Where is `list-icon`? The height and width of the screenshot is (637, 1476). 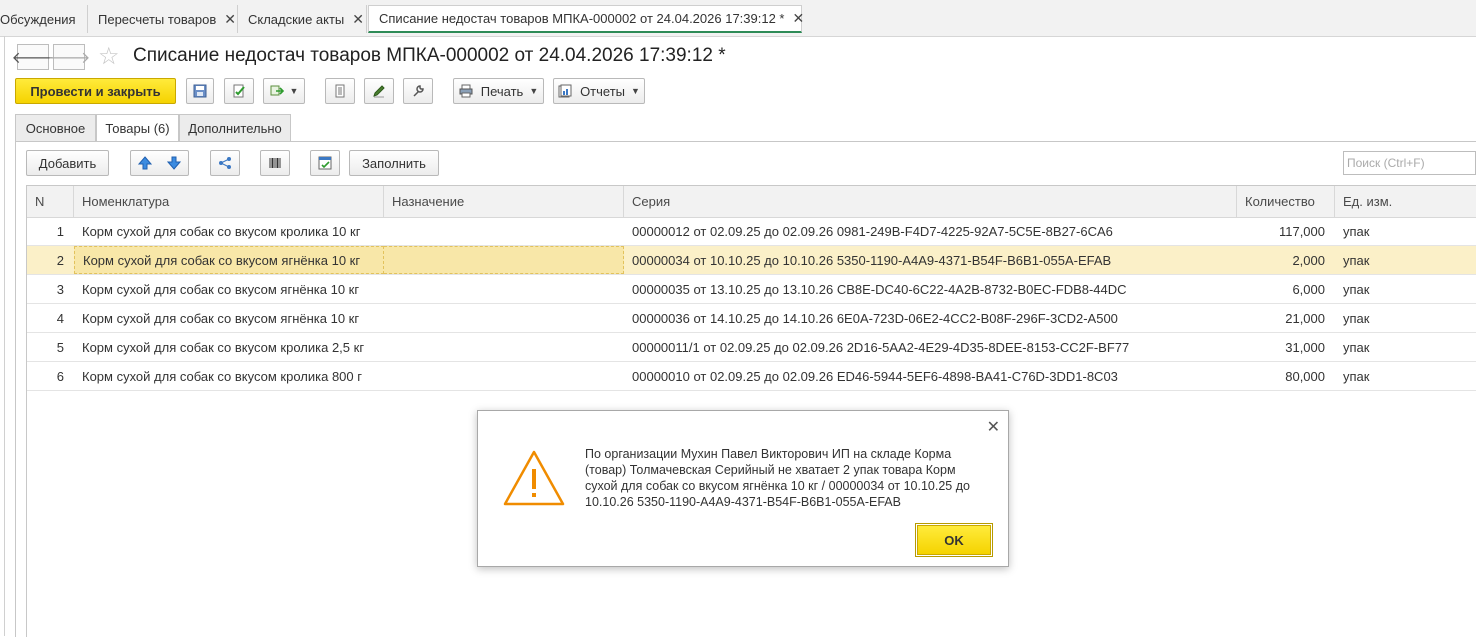
list-icon is located at coordinates (340, 91).